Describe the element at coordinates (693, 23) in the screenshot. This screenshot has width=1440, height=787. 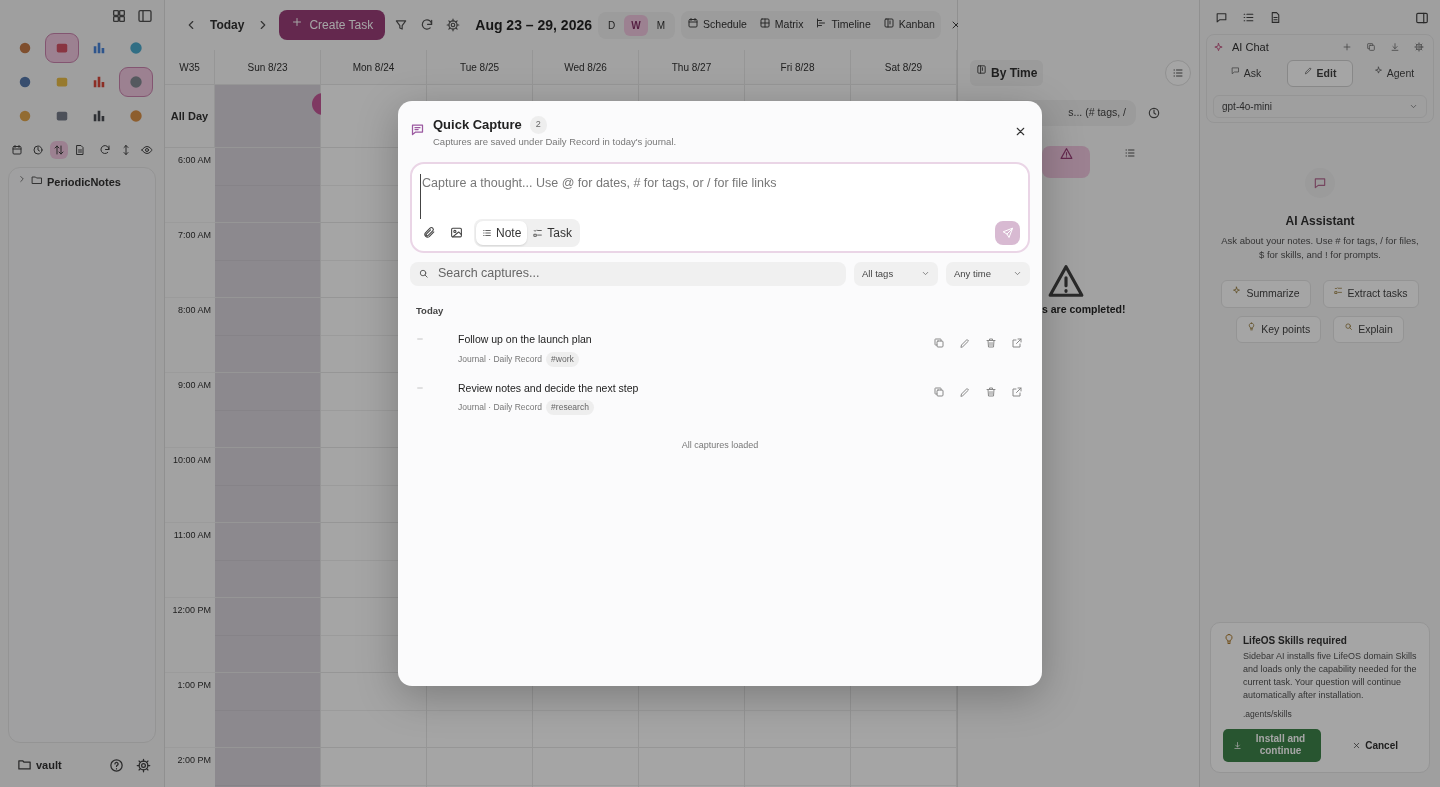
I see `calendar-icon` at that location.